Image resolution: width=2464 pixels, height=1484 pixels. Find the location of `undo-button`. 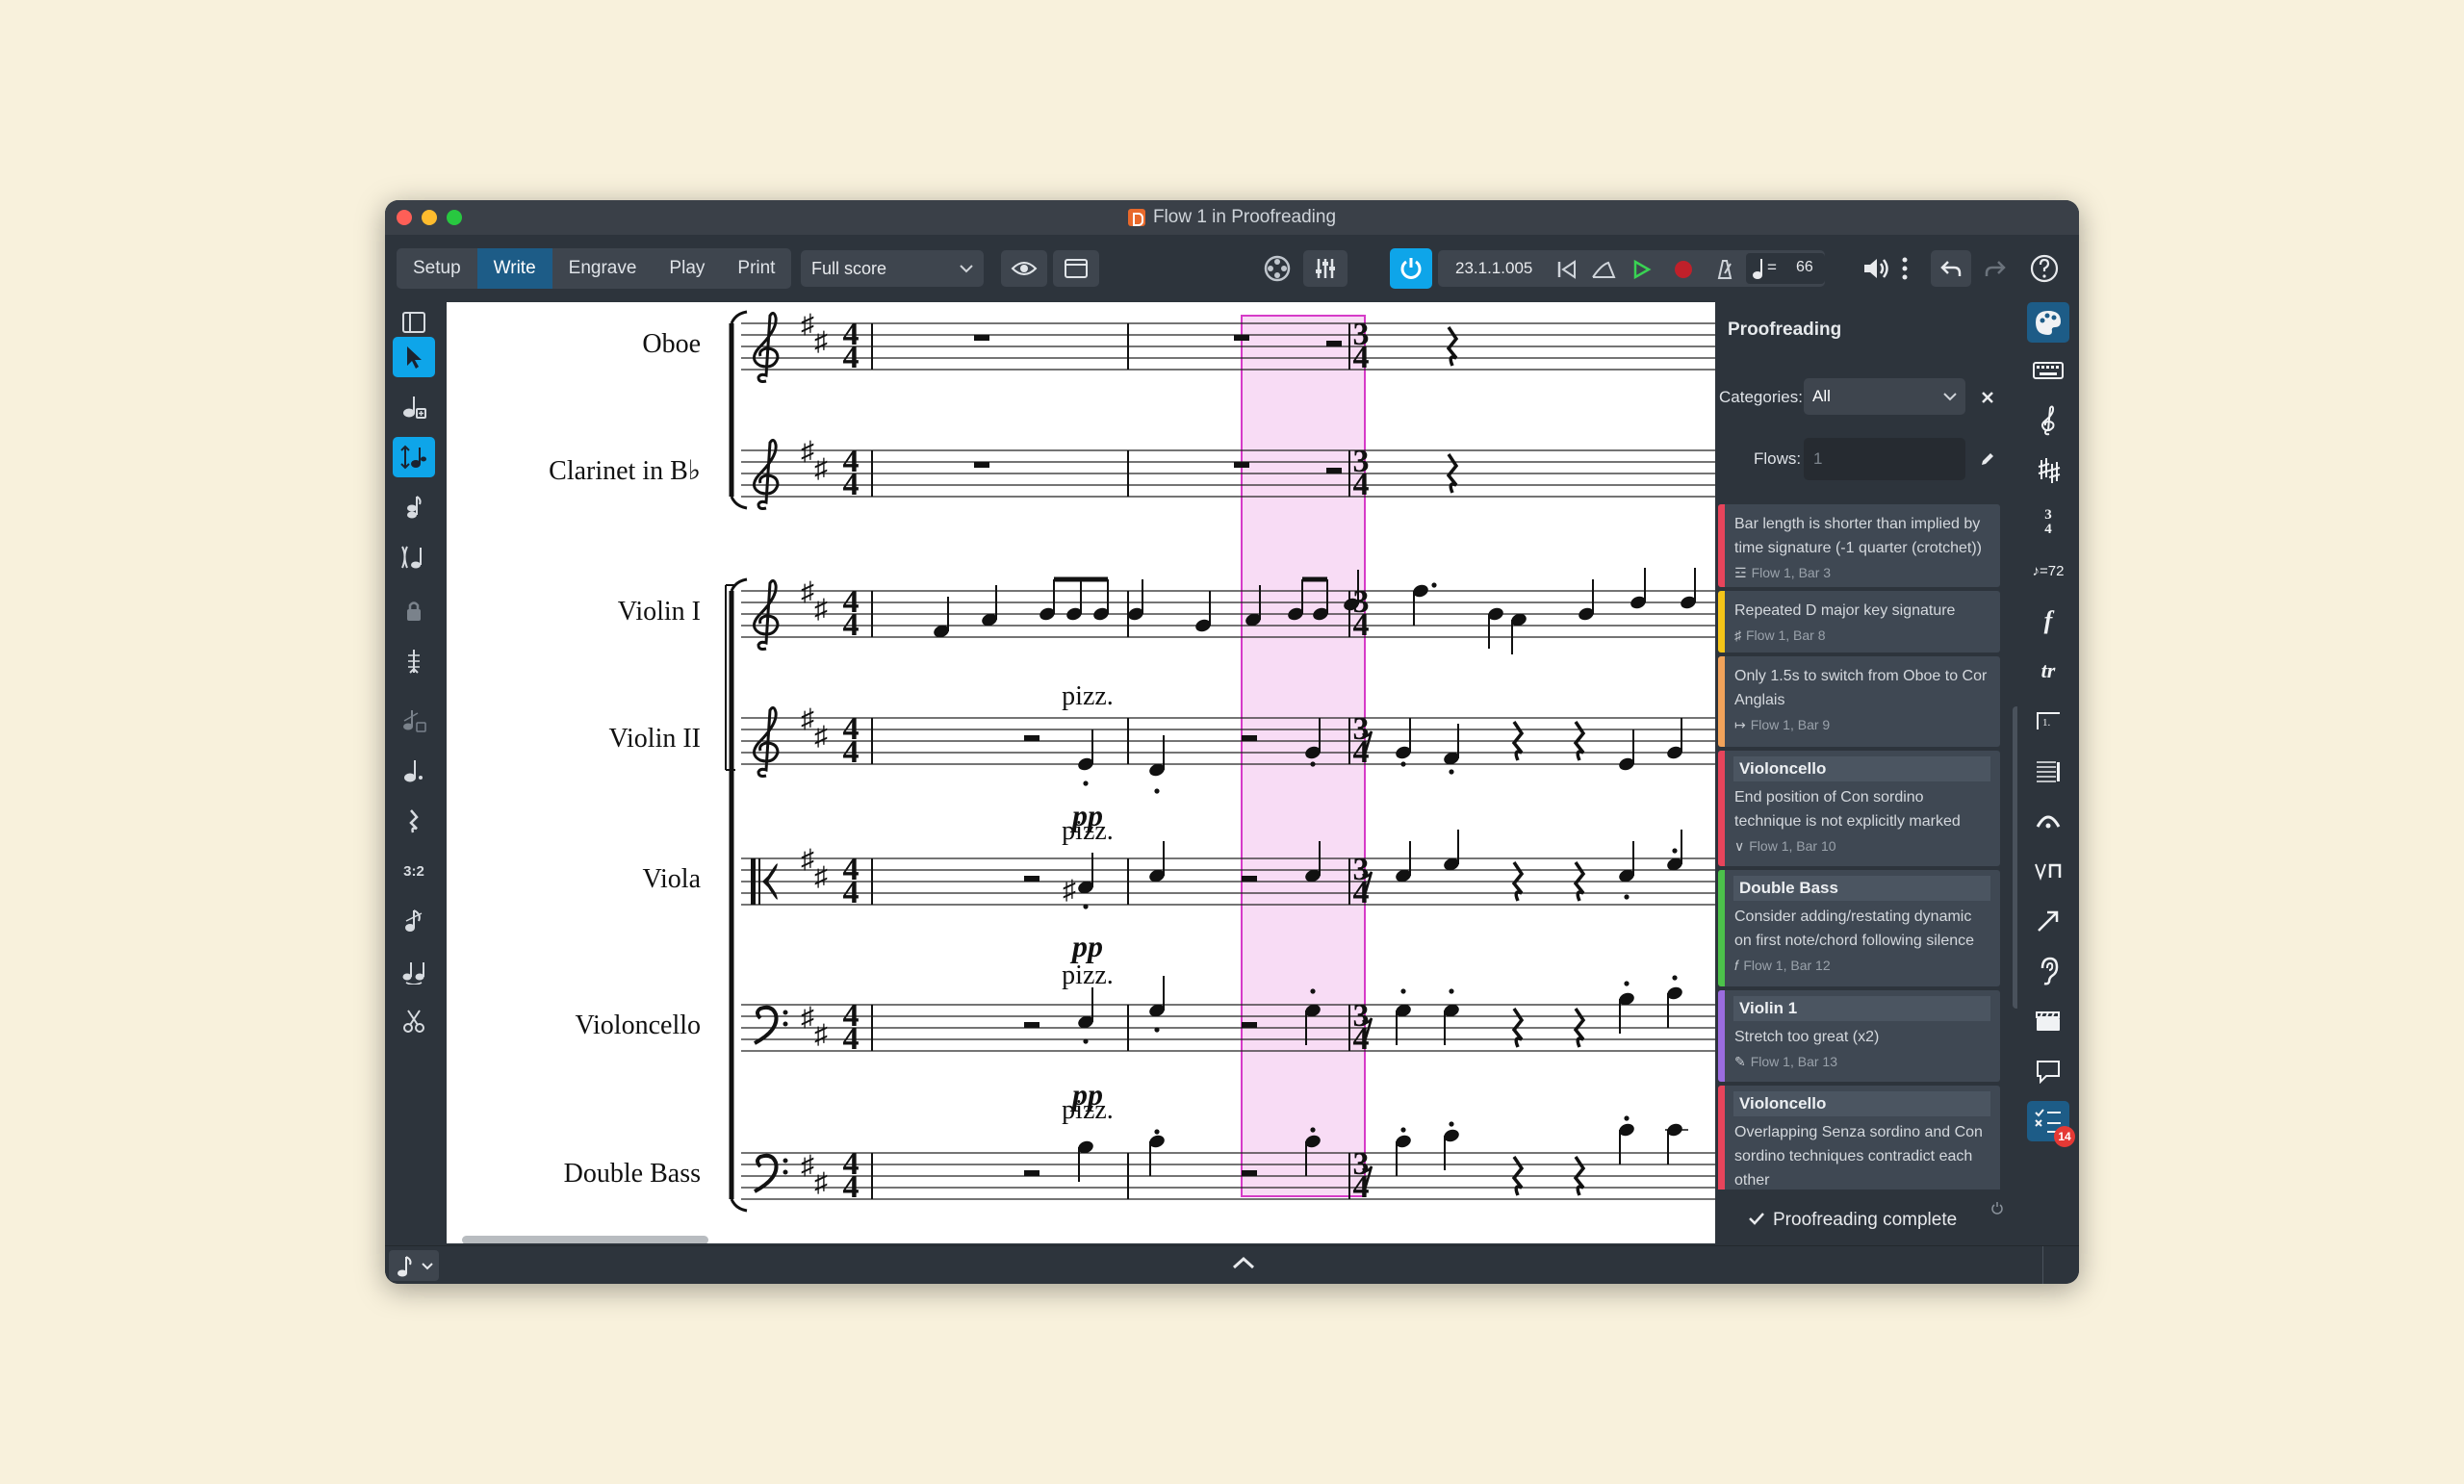

undo-button is located at coordinates (1951, 268).